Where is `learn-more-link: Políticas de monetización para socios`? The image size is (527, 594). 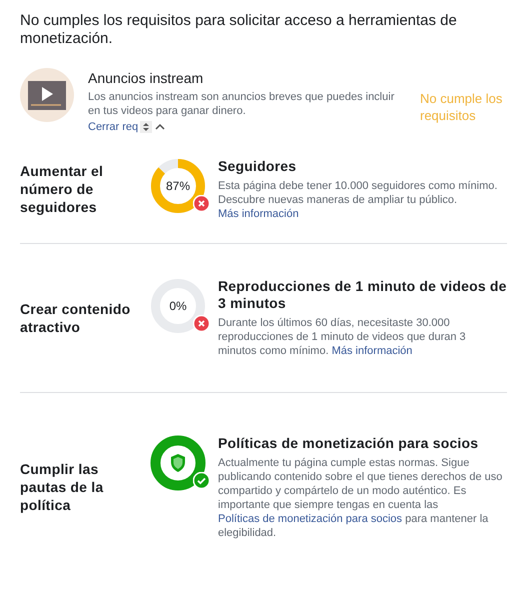
learn-more-link: Políticas de monetización para socios is located at coordinates (310, 518).